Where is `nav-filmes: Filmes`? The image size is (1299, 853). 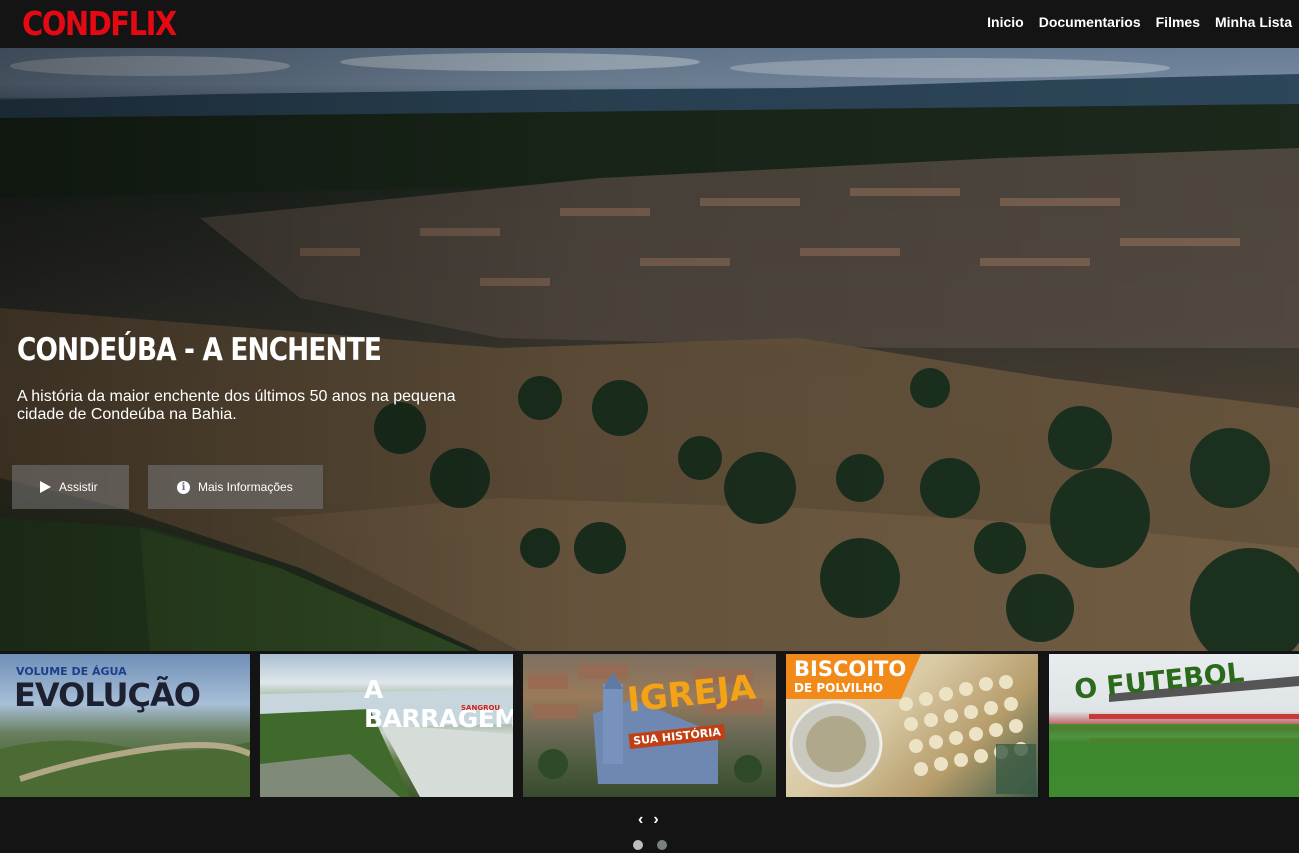 nav-filmes: Filmes is located at coordinates (1178, 22).